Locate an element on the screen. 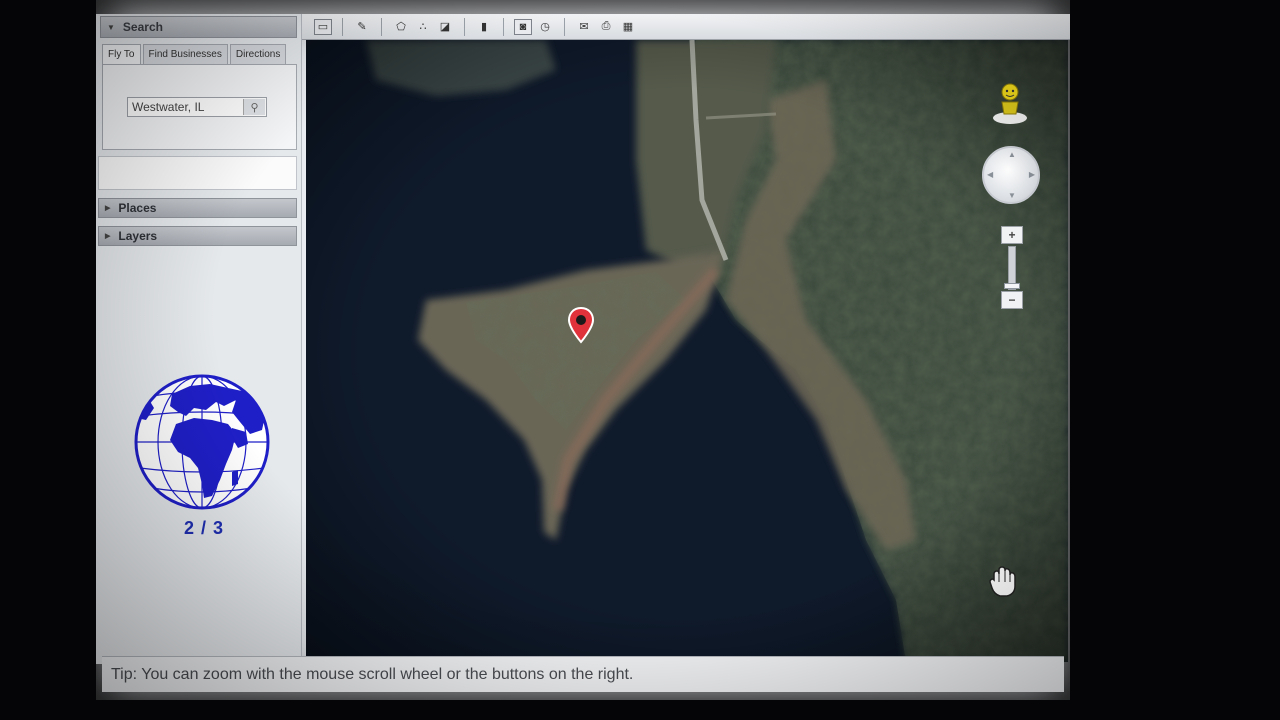 The height and width of the screenshot is (720, 1280). navigation-ring: ▲ ▼ ◀ ▶ is located at coordinates (1011, 175).